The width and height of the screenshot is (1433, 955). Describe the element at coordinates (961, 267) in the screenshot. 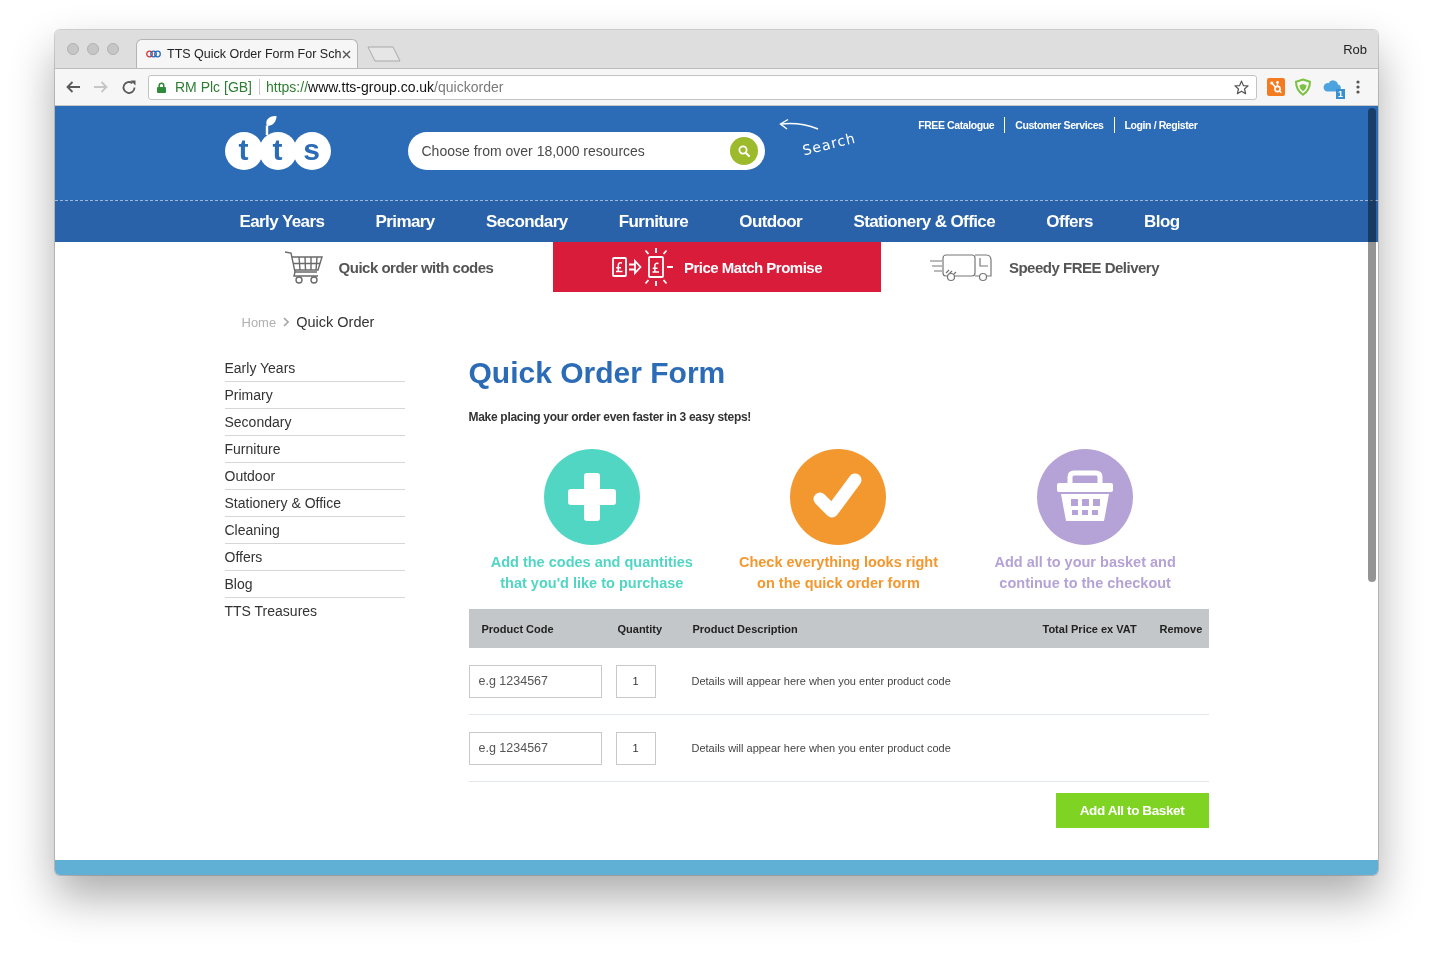

I see `truck-icon` at that location.